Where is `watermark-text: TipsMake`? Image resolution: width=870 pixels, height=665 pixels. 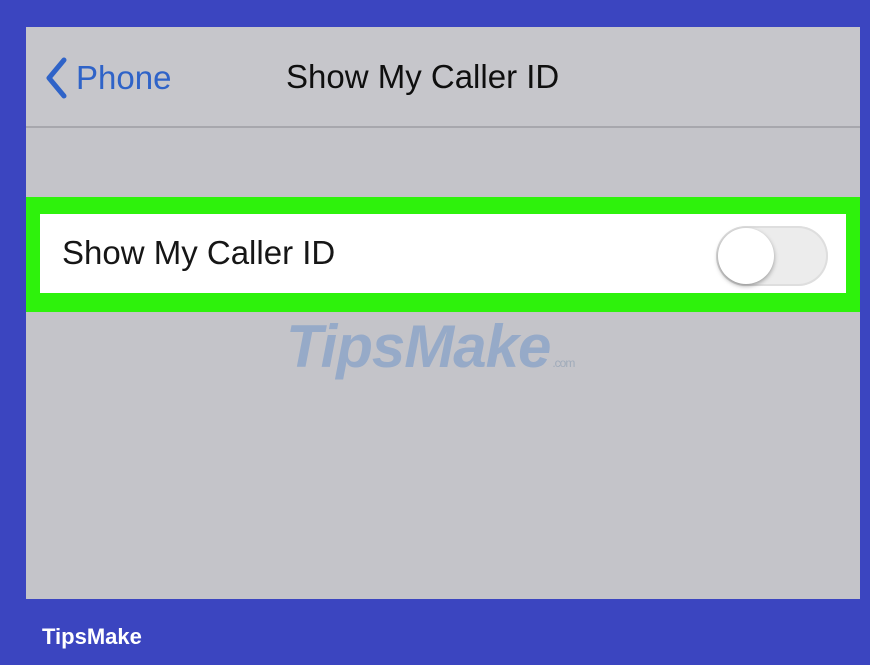 watermark-text: TipsMake is located at coordinates (418, 346).